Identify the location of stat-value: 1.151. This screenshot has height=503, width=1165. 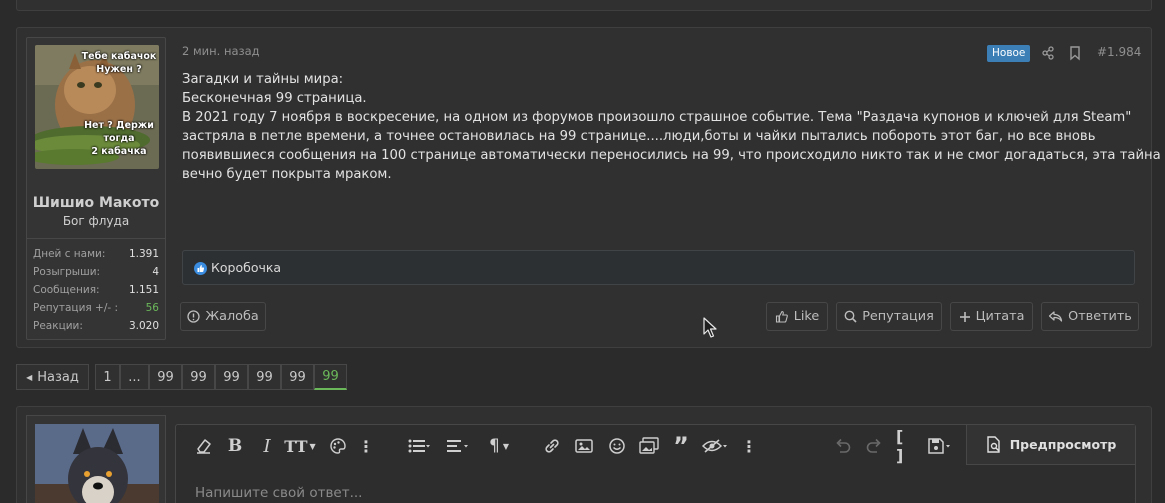
(143, 290).